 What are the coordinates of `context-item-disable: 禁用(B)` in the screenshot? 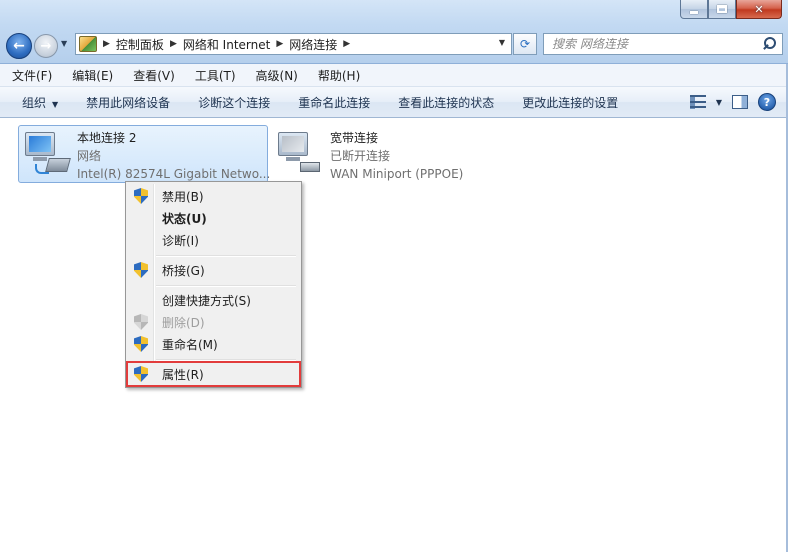 It's located at (213, 196).